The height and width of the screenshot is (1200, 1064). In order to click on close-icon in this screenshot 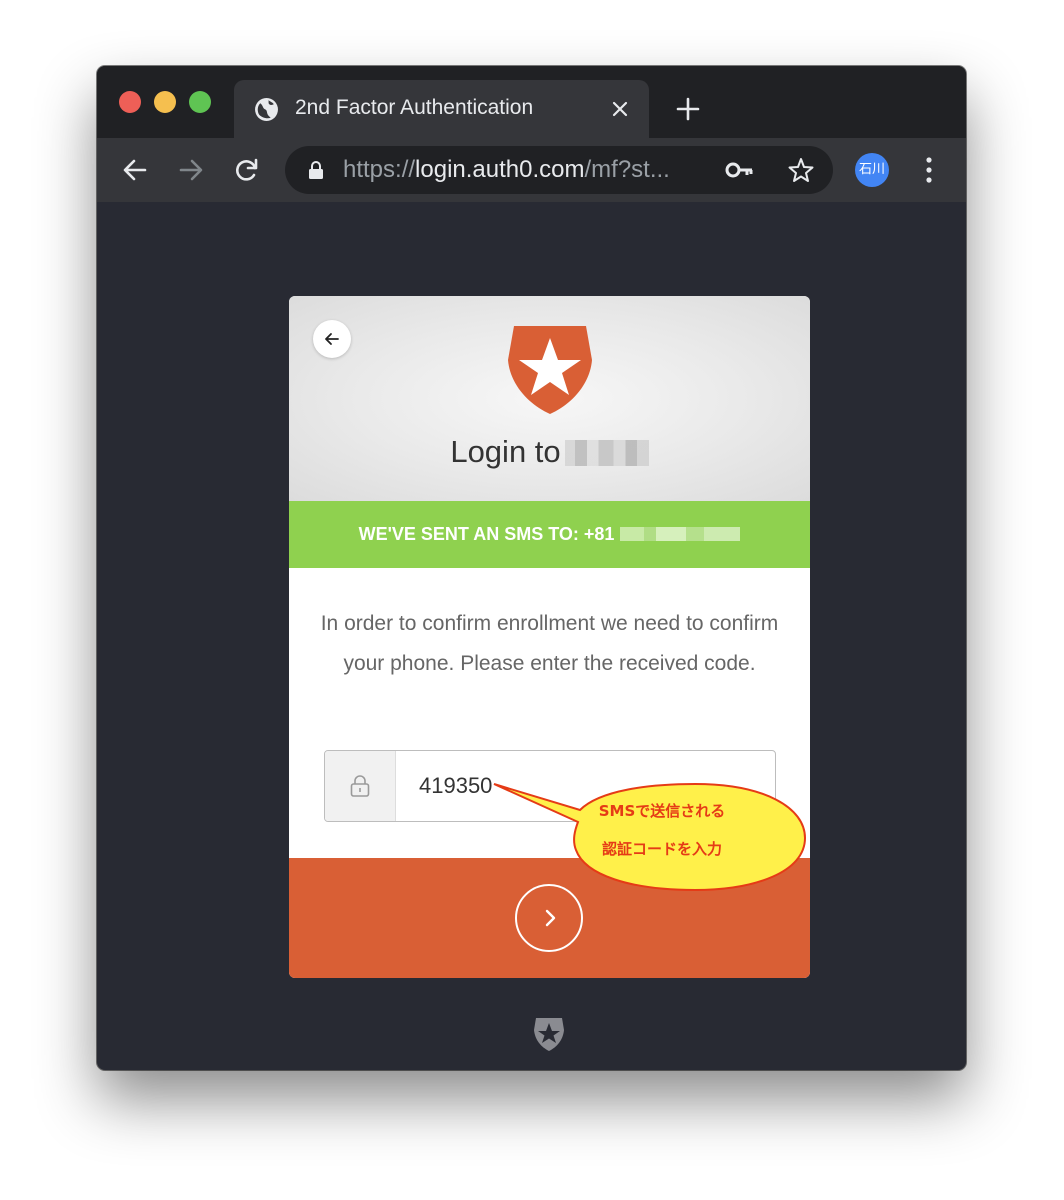, I will do `click(620, 109)`.